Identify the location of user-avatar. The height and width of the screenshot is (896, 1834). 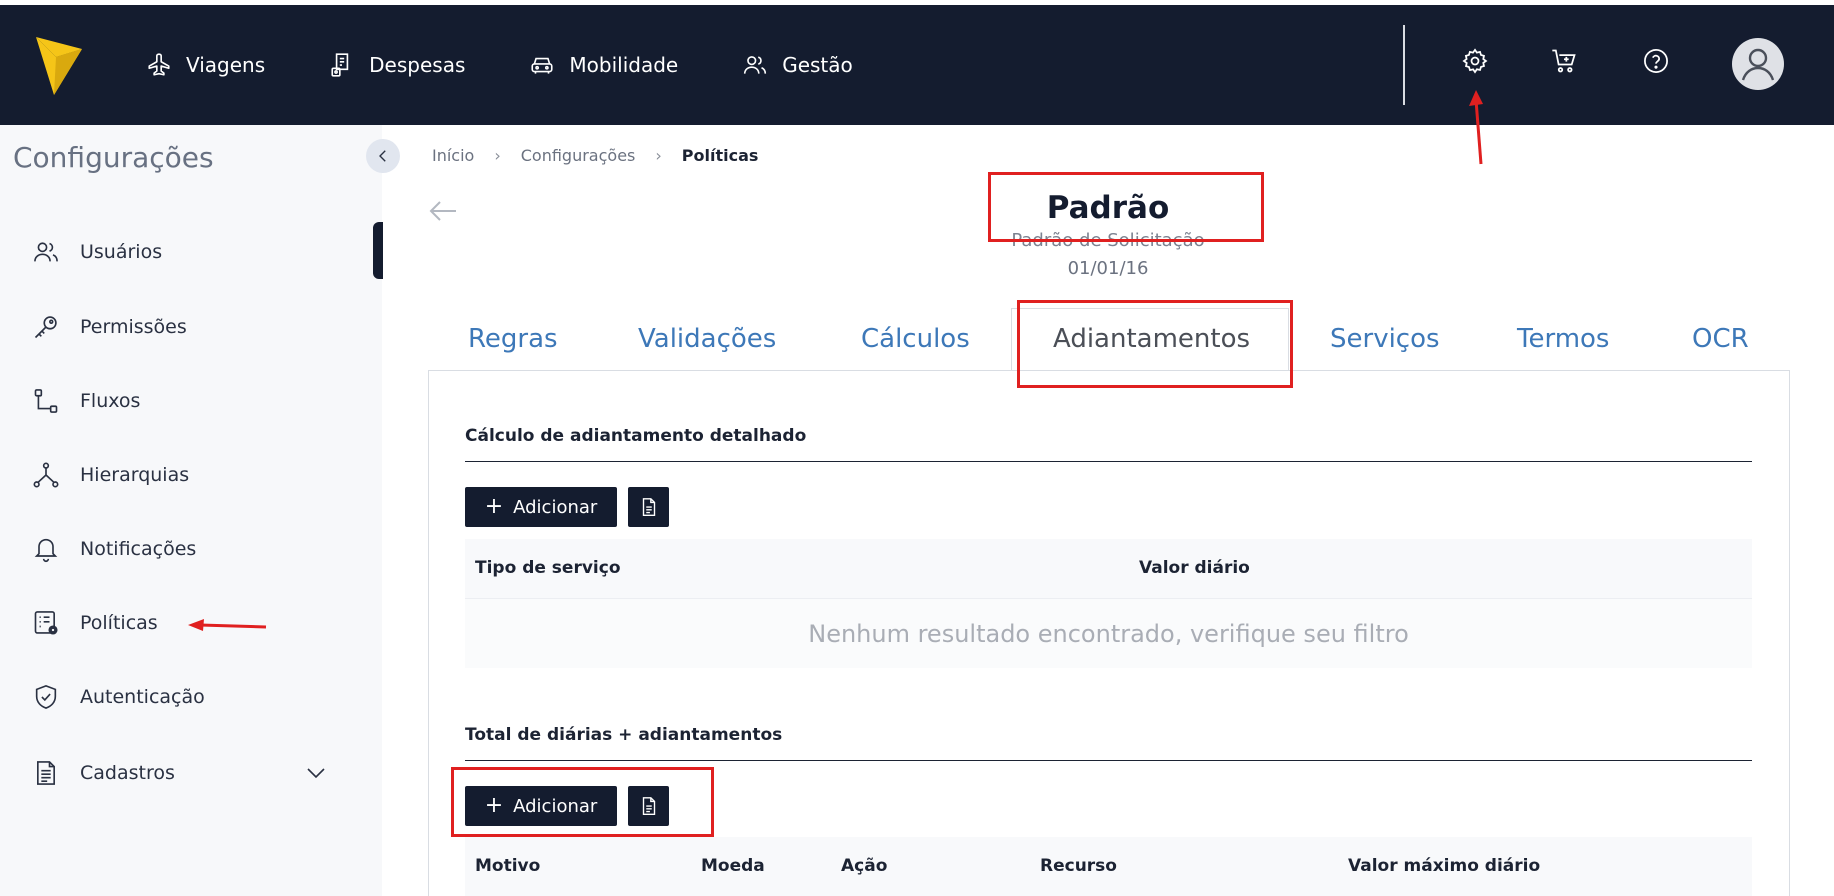
(1758, 64).